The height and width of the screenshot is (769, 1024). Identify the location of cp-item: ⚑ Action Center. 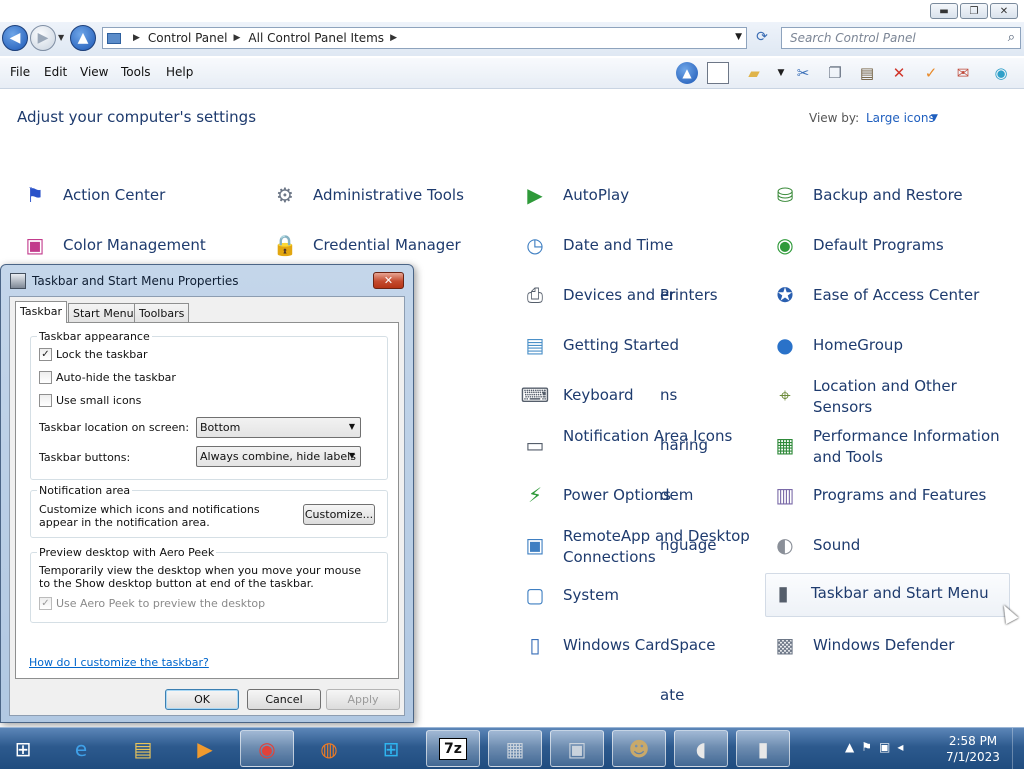
(140, 198).